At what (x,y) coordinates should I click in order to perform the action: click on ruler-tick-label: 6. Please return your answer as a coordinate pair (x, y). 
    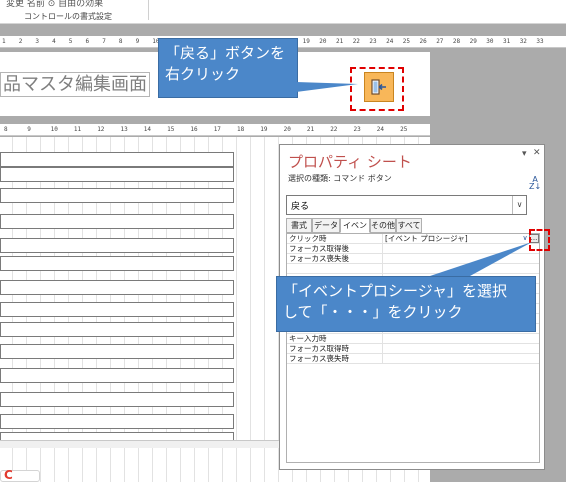
    Looking at the image, I should click on (87, 41).